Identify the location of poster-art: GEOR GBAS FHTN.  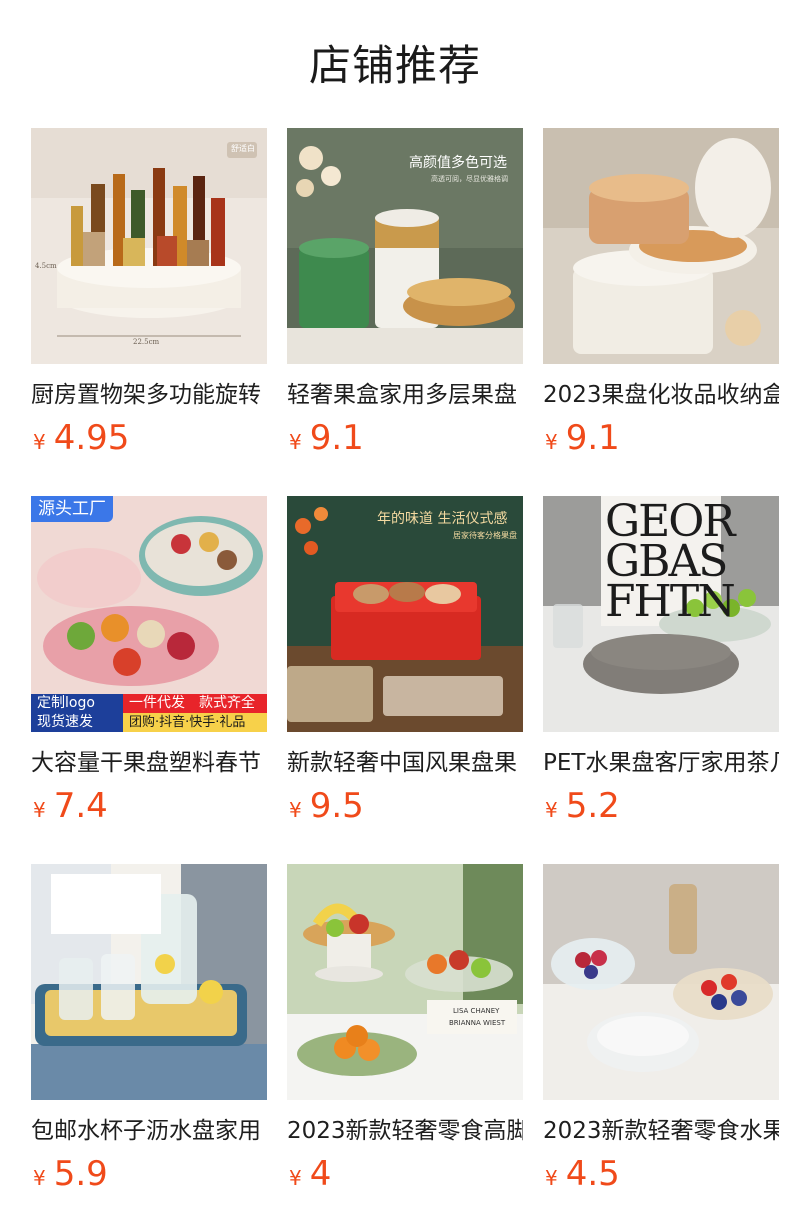
(670, 563).